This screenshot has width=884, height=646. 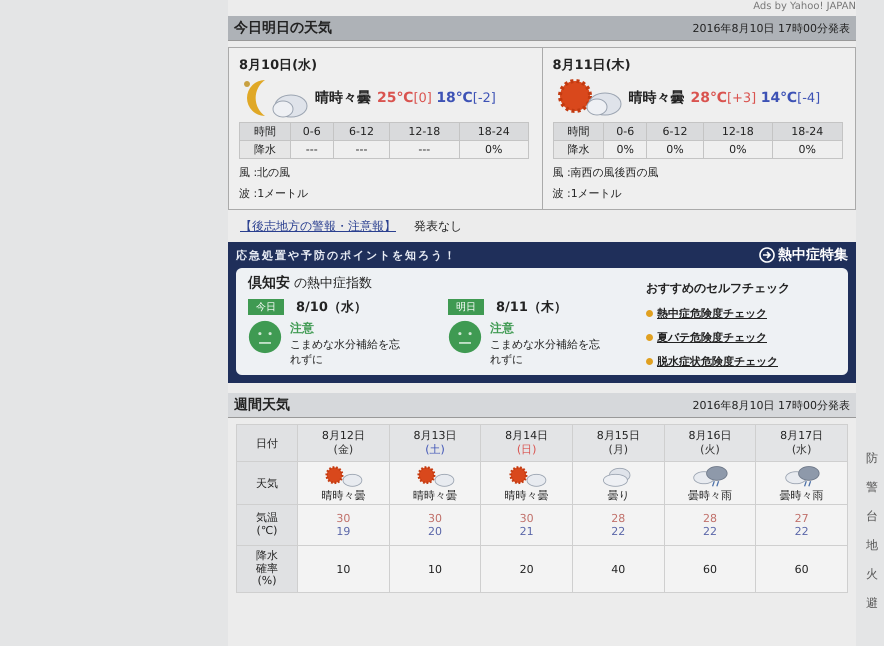 What do you see at coordinates (531, 307) in the screenshot?
I see `heat-date: 8/11（木）` at bounding box center [531, 307].